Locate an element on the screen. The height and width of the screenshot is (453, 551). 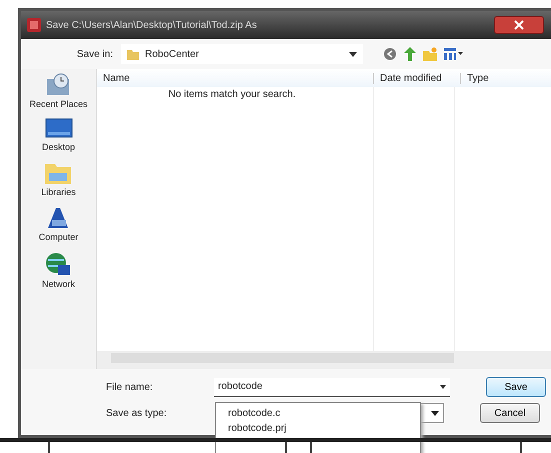
place-item: Network is located at coordinates (58, 270).